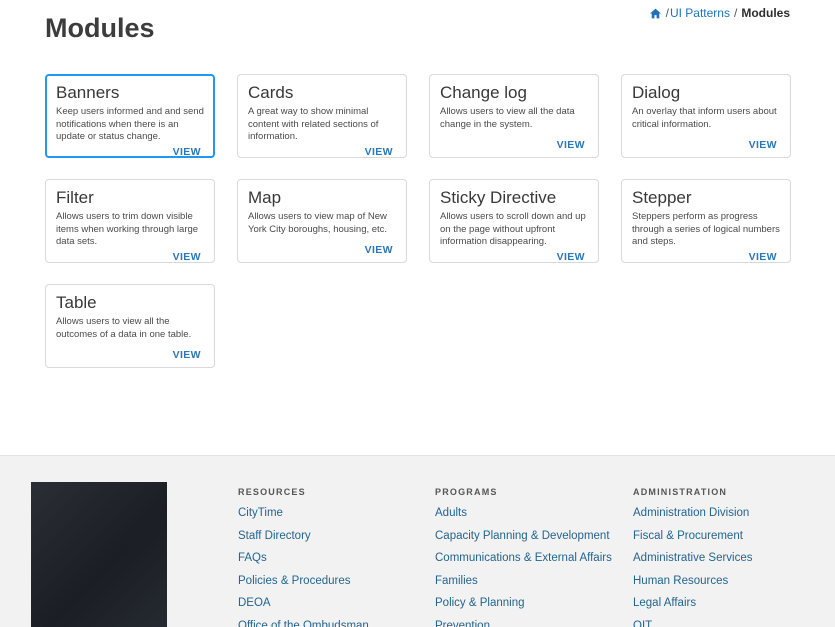 The width and height of the screenshot is (835, 627). What do you see at coordinates (272, 492) in the screenshot?
I see `footer-column-header: RESOURCES` at bounding box center [272, 492].